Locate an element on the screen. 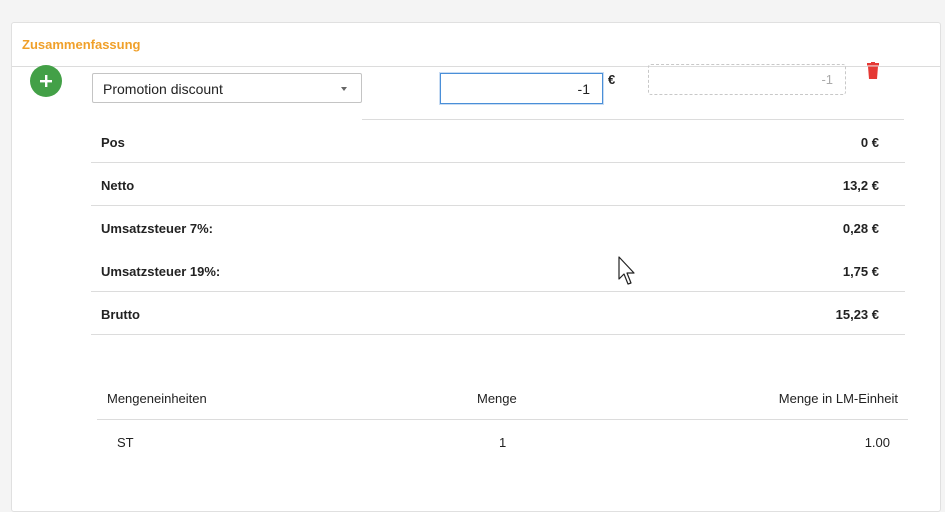  discount-type-value: Promotion discount is located at coordinates (163, 89).